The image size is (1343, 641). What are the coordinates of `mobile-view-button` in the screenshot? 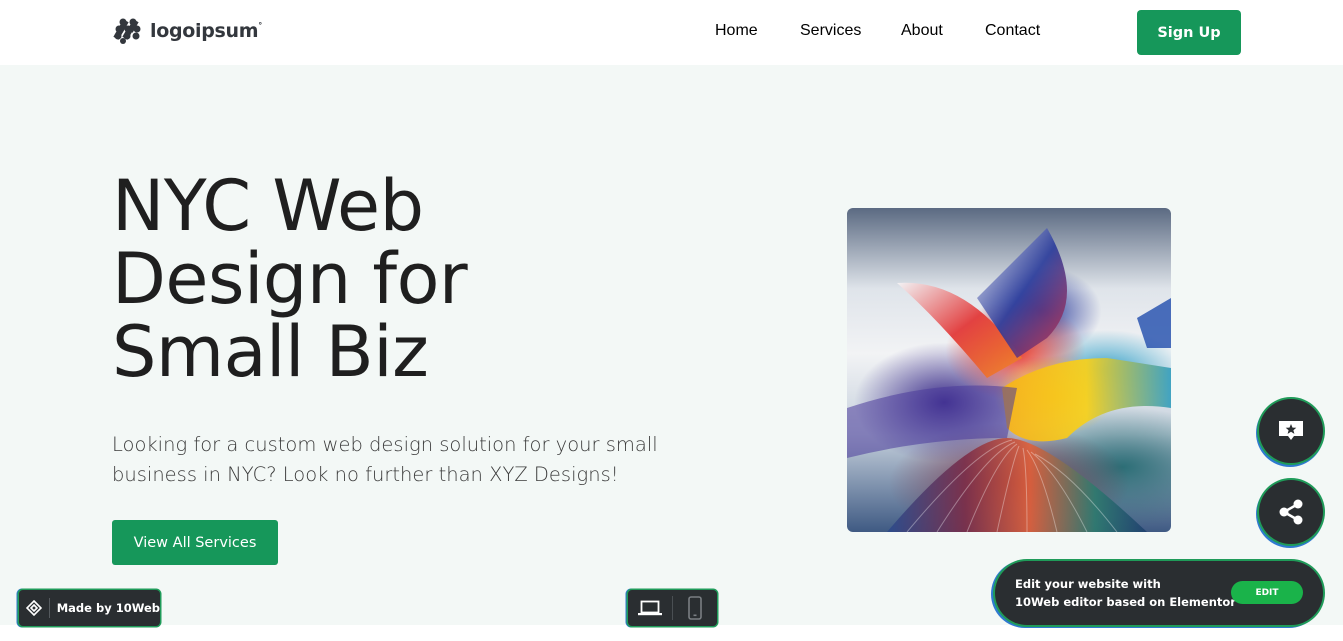 It's located at (695, 608).